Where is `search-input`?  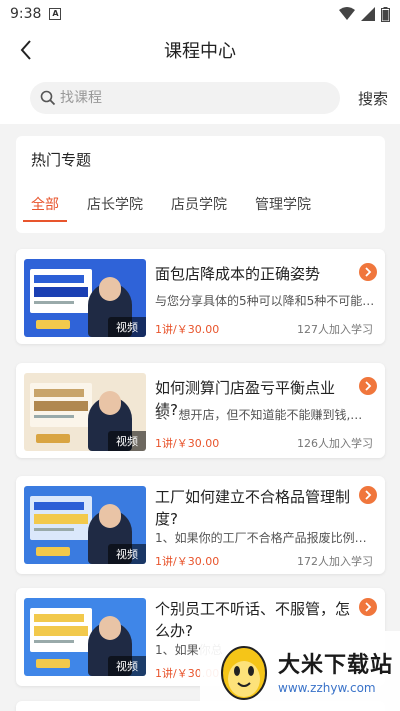 search-input is located at coordinates (180, 98).